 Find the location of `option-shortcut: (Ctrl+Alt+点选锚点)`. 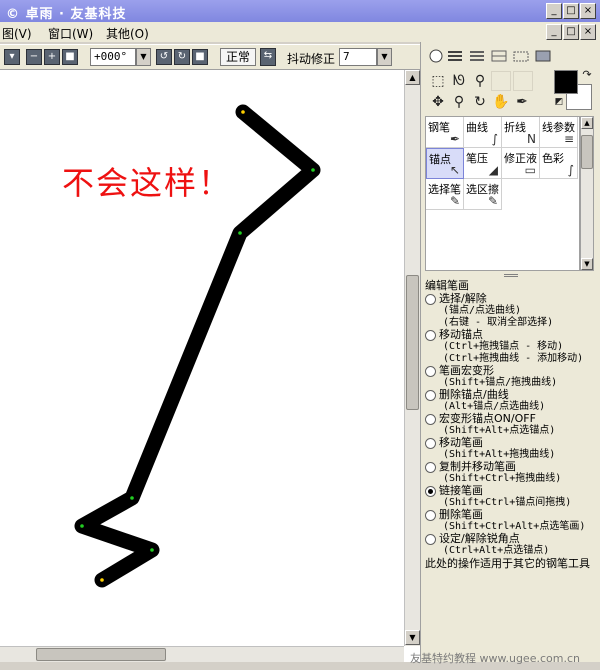

option-shortcut: (Ctrl+Alt+点选锚点) is located at coordinates (496, 550).